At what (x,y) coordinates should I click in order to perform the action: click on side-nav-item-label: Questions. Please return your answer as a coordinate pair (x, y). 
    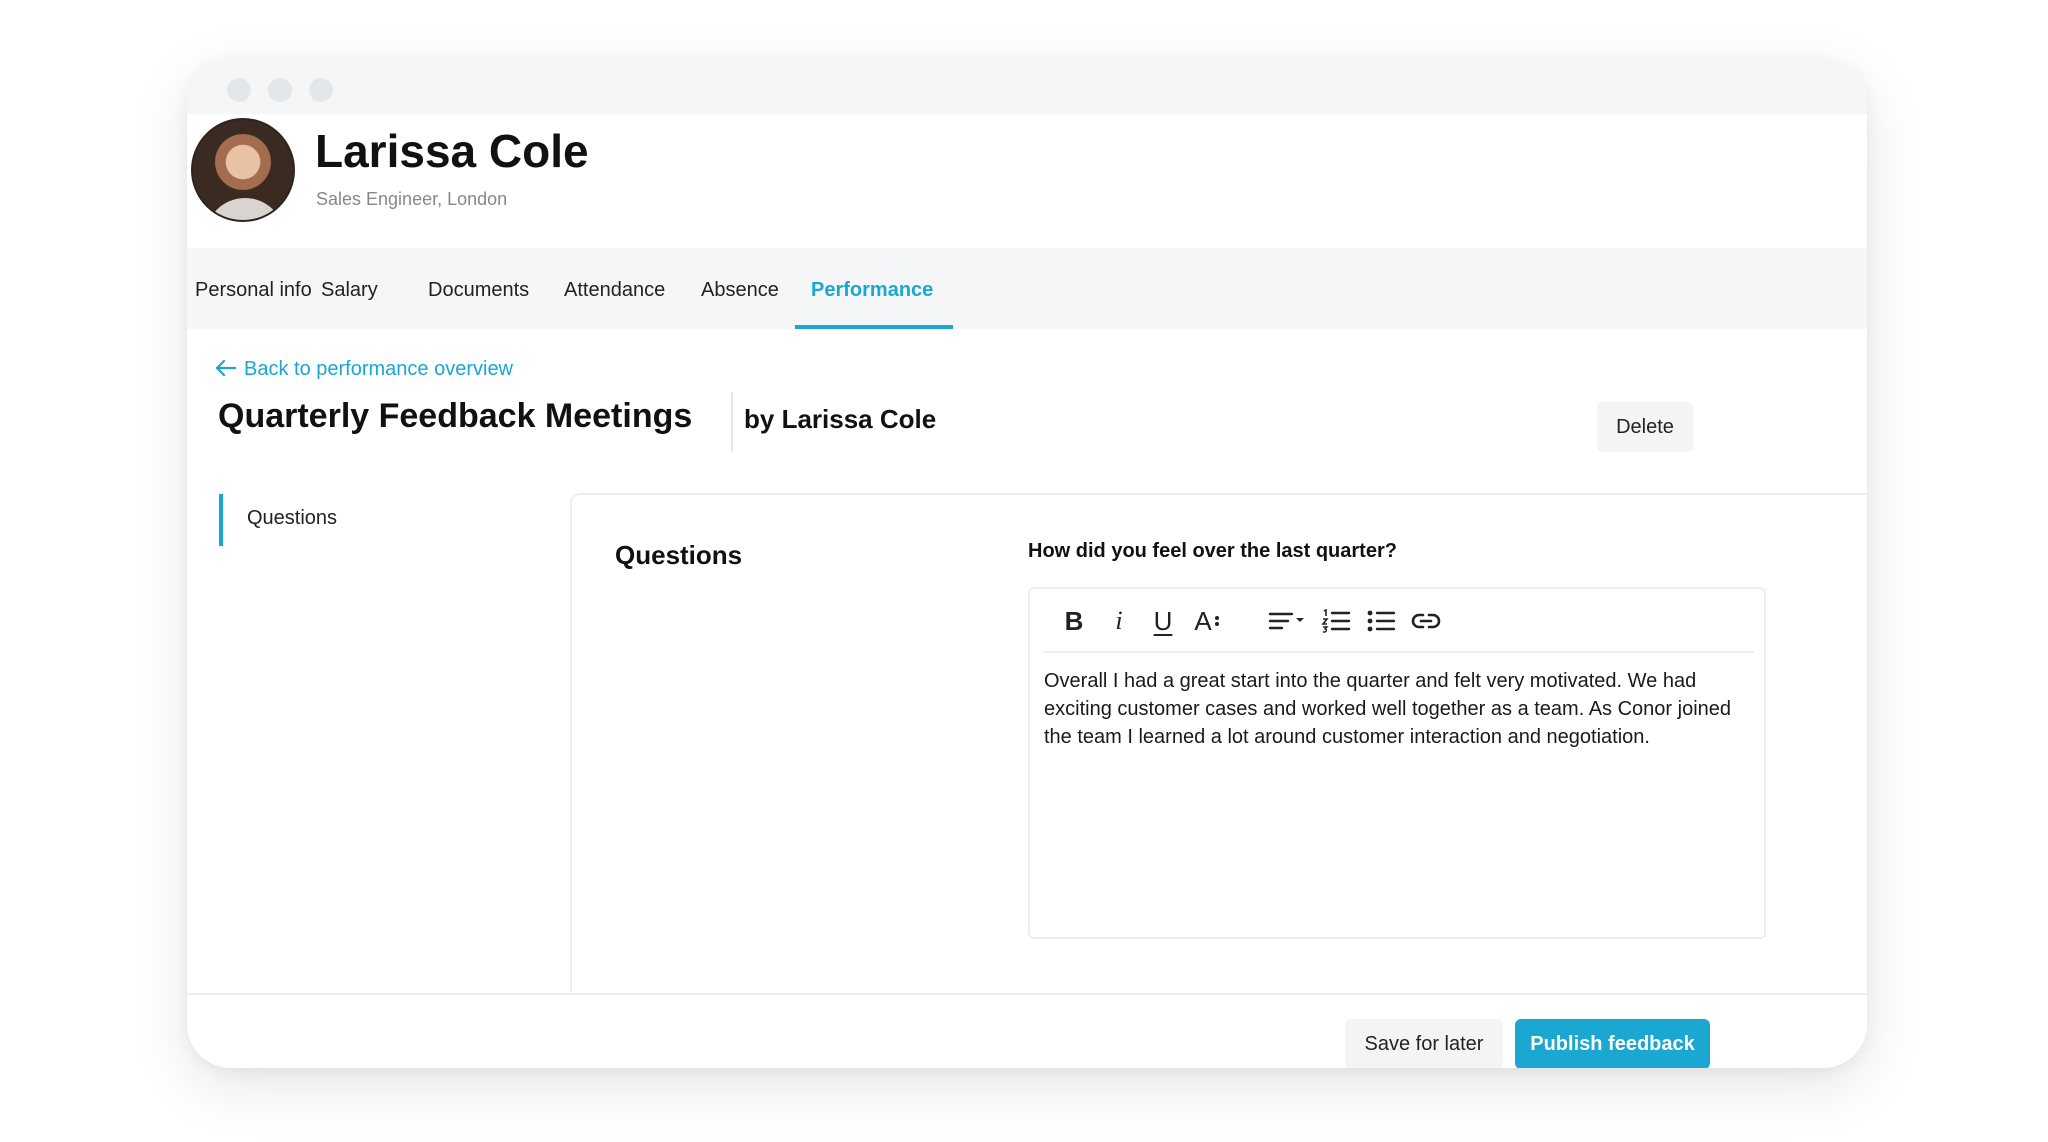
    Looking at the image, I should click on (292, 518).